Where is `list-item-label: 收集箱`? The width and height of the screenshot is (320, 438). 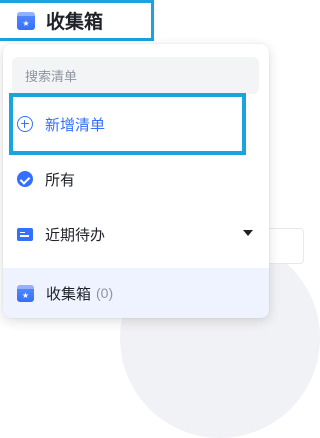
list-item-label: 收集箱 is located at coordinates (69, 294).